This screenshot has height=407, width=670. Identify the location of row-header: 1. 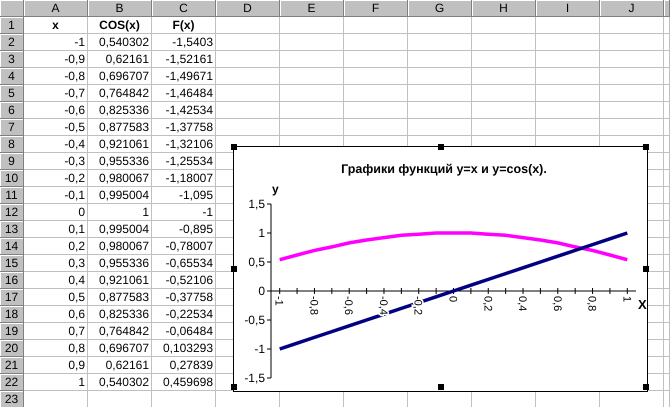
(12, 25).